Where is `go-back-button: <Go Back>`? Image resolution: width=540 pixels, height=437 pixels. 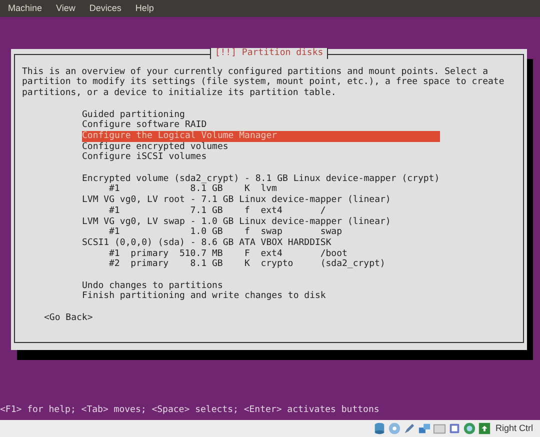 go-back-button: <Go Back> is located at coordinates (68, 318).